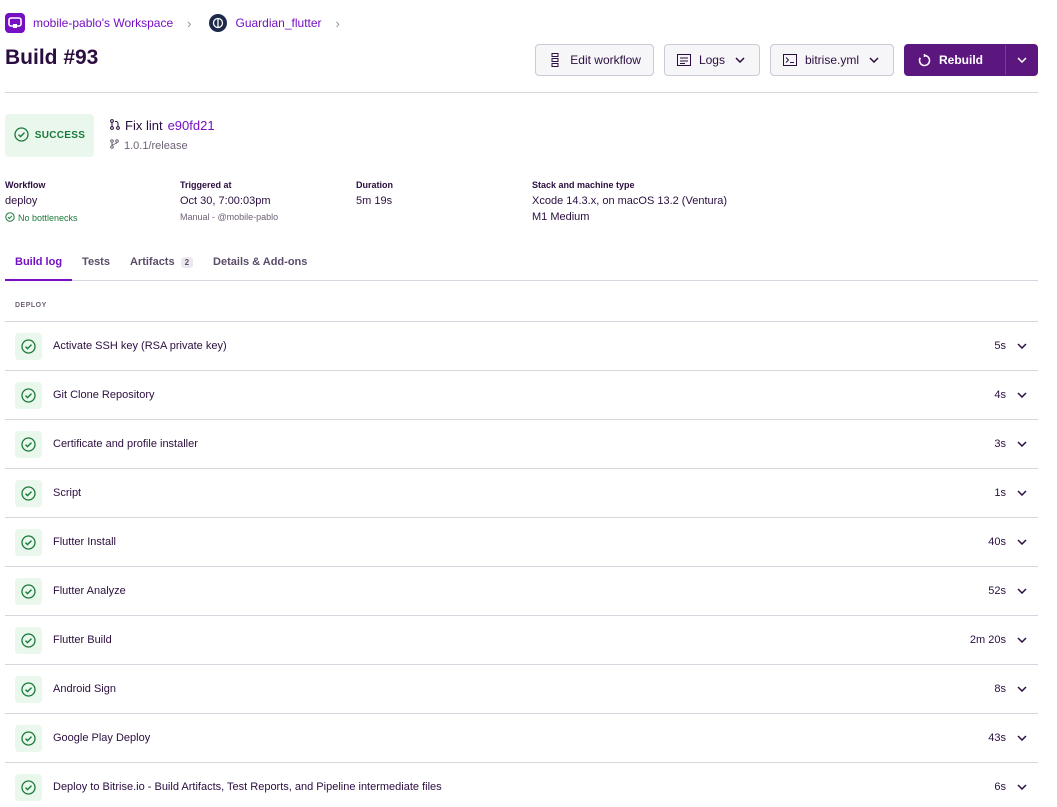  I want to click on project-logo-icon, so click(218, 23).